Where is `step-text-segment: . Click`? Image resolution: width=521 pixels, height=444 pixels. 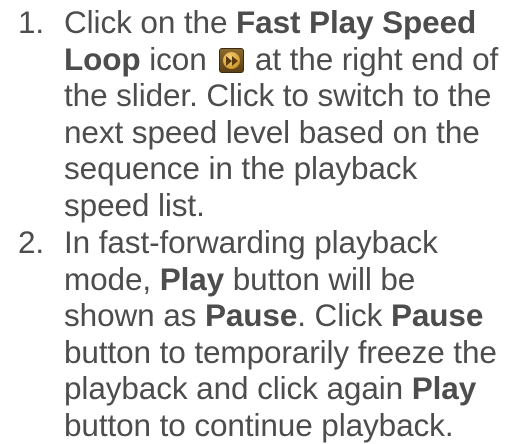 step-text-segment: . Click is located at coordinates (344, 315).